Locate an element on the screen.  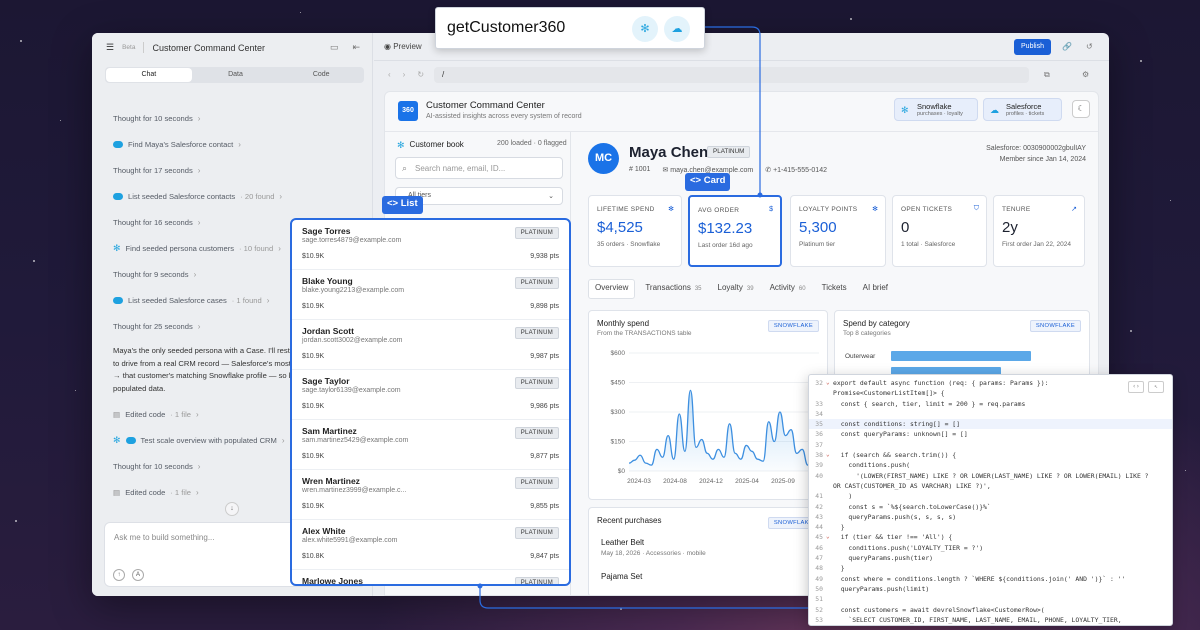
code-line: 50 queryParams.push(limit) is located at coordinates (990, 589).